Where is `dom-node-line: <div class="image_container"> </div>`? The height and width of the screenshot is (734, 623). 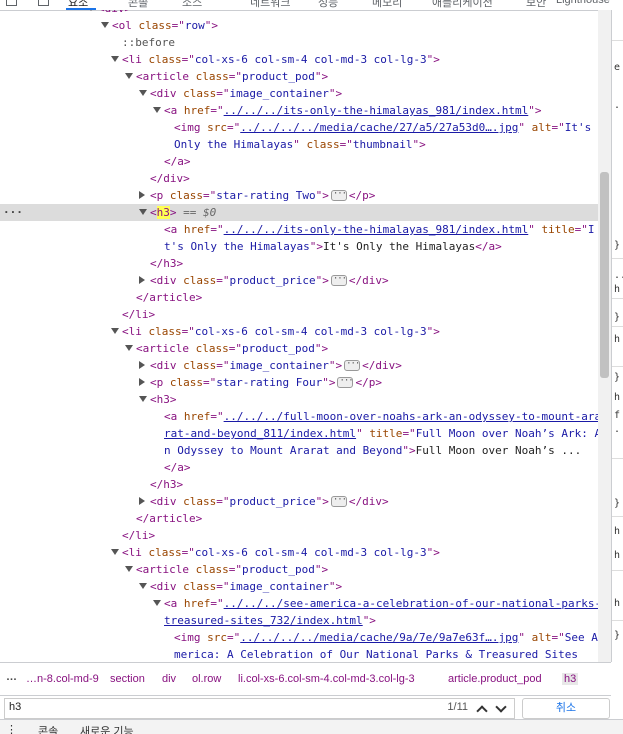 dom-node-line: <div class="image_container"> </div> is located at coordinates (299, 365).